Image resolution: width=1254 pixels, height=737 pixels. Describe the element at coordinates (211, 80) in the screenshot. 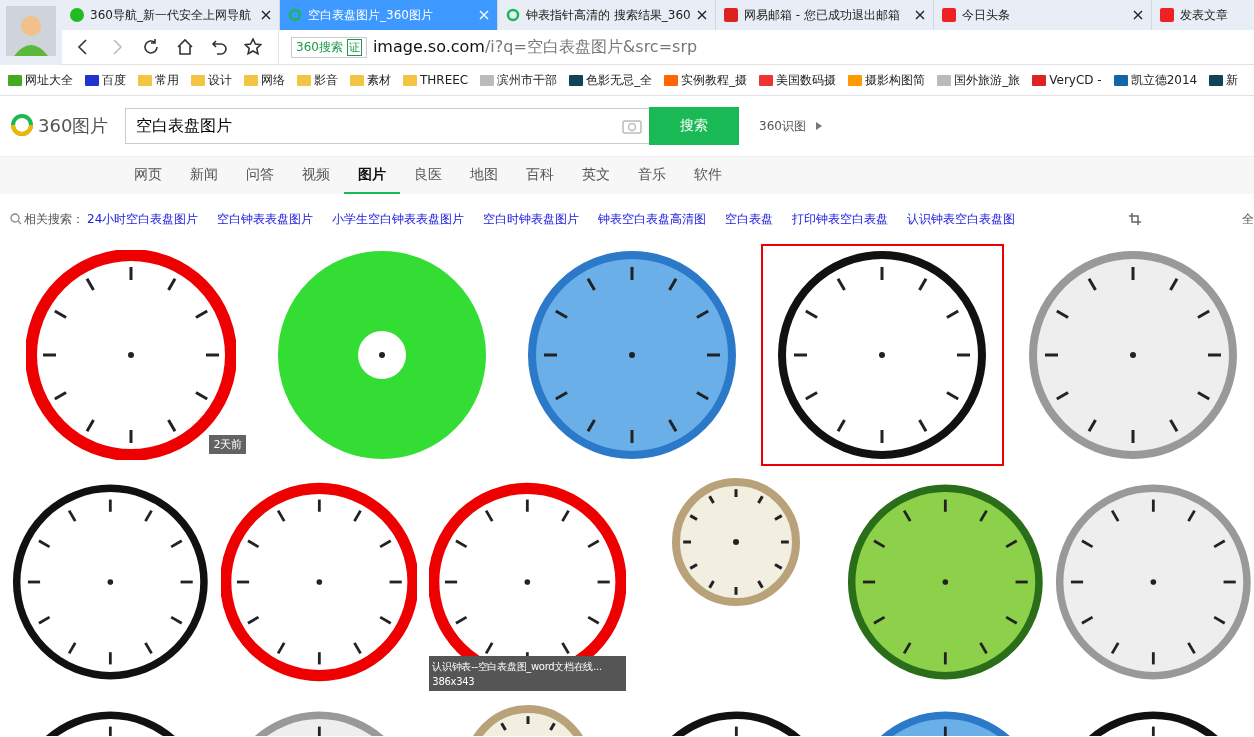

I see `bookmark: 设计` at that location.